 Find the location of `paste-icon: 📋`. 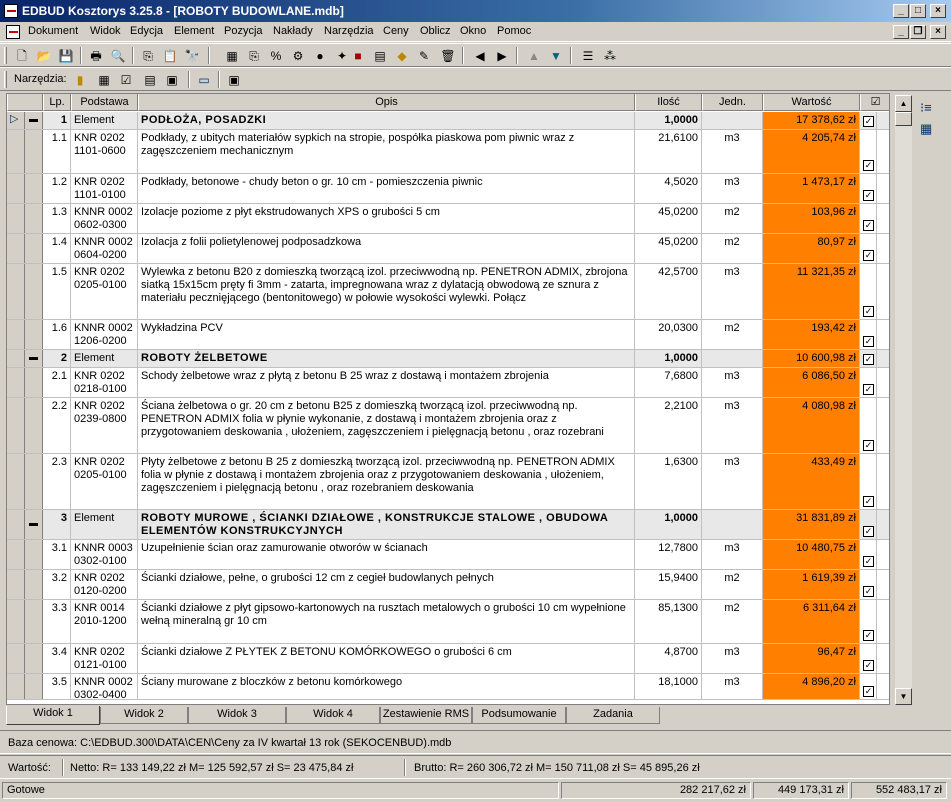

paste-icon: 📋 is located at coordinates (170, 56).